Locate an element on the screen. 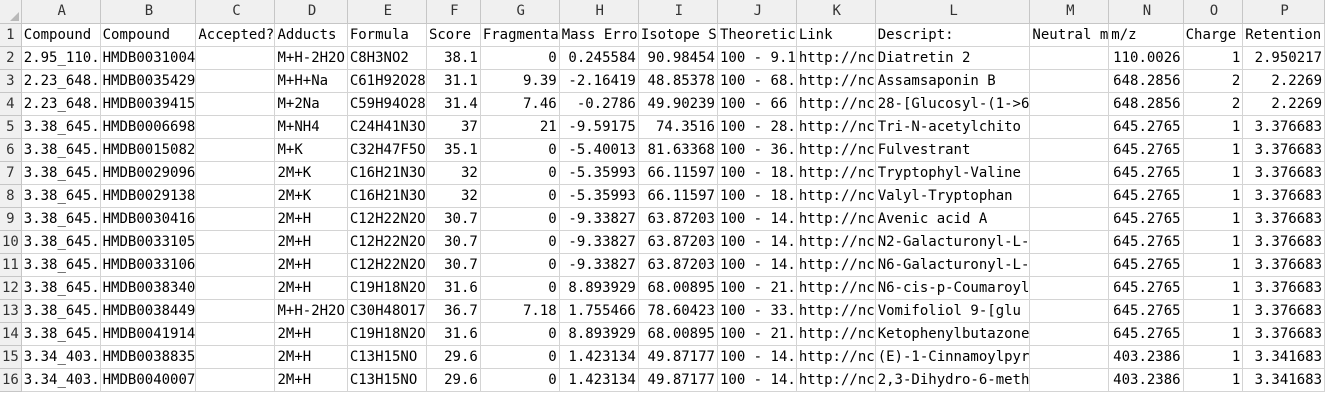 The image size is (1325, 404). cell-j5: 100 - 28. is located at coordinates (757, 127).